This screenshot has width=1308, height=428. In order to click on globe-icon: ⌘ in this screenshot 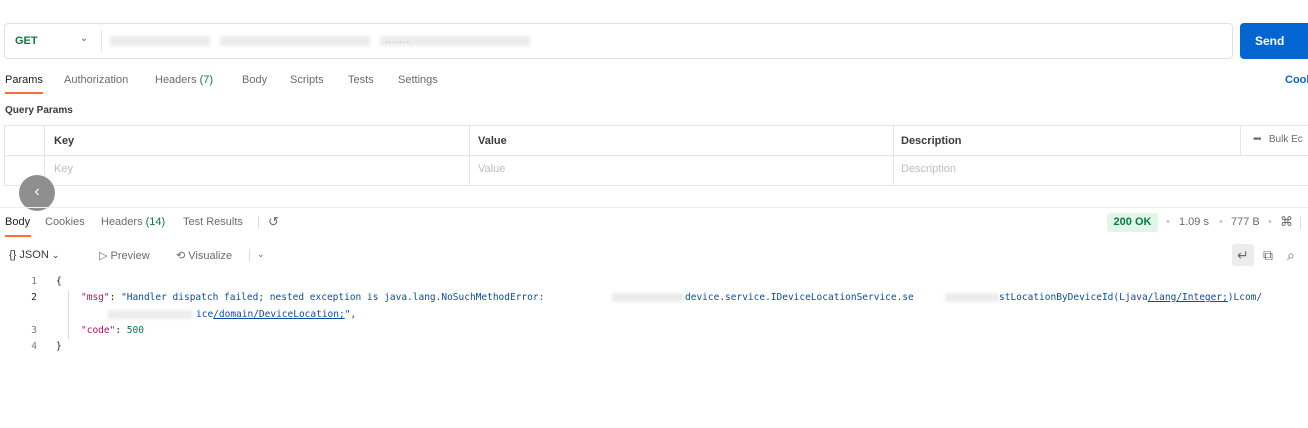, I will do `click(1286, 222)`.